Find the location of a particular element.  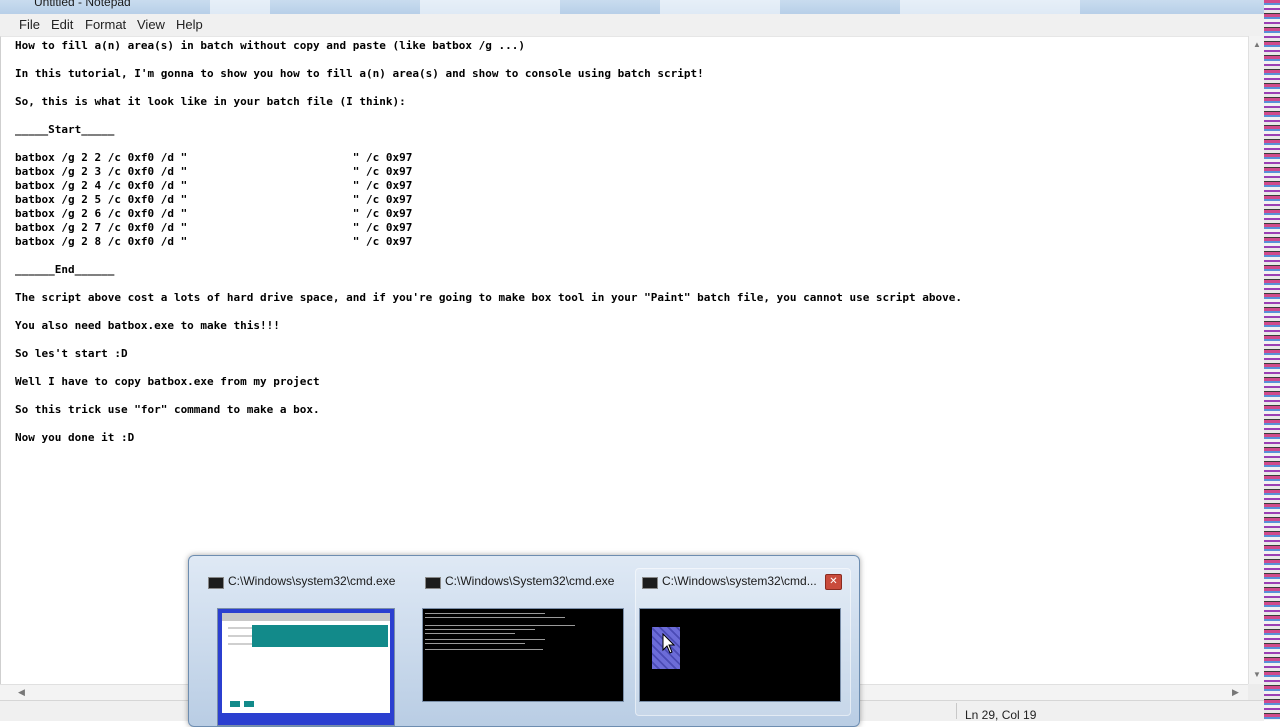

menu-file: File is located at coordinates (29, 24).